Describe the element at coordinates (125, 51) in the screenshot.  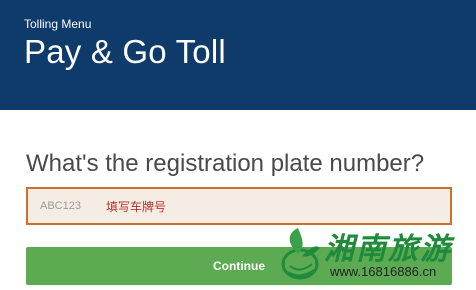
I see `page-title: Pay & Go Toll` at that location.